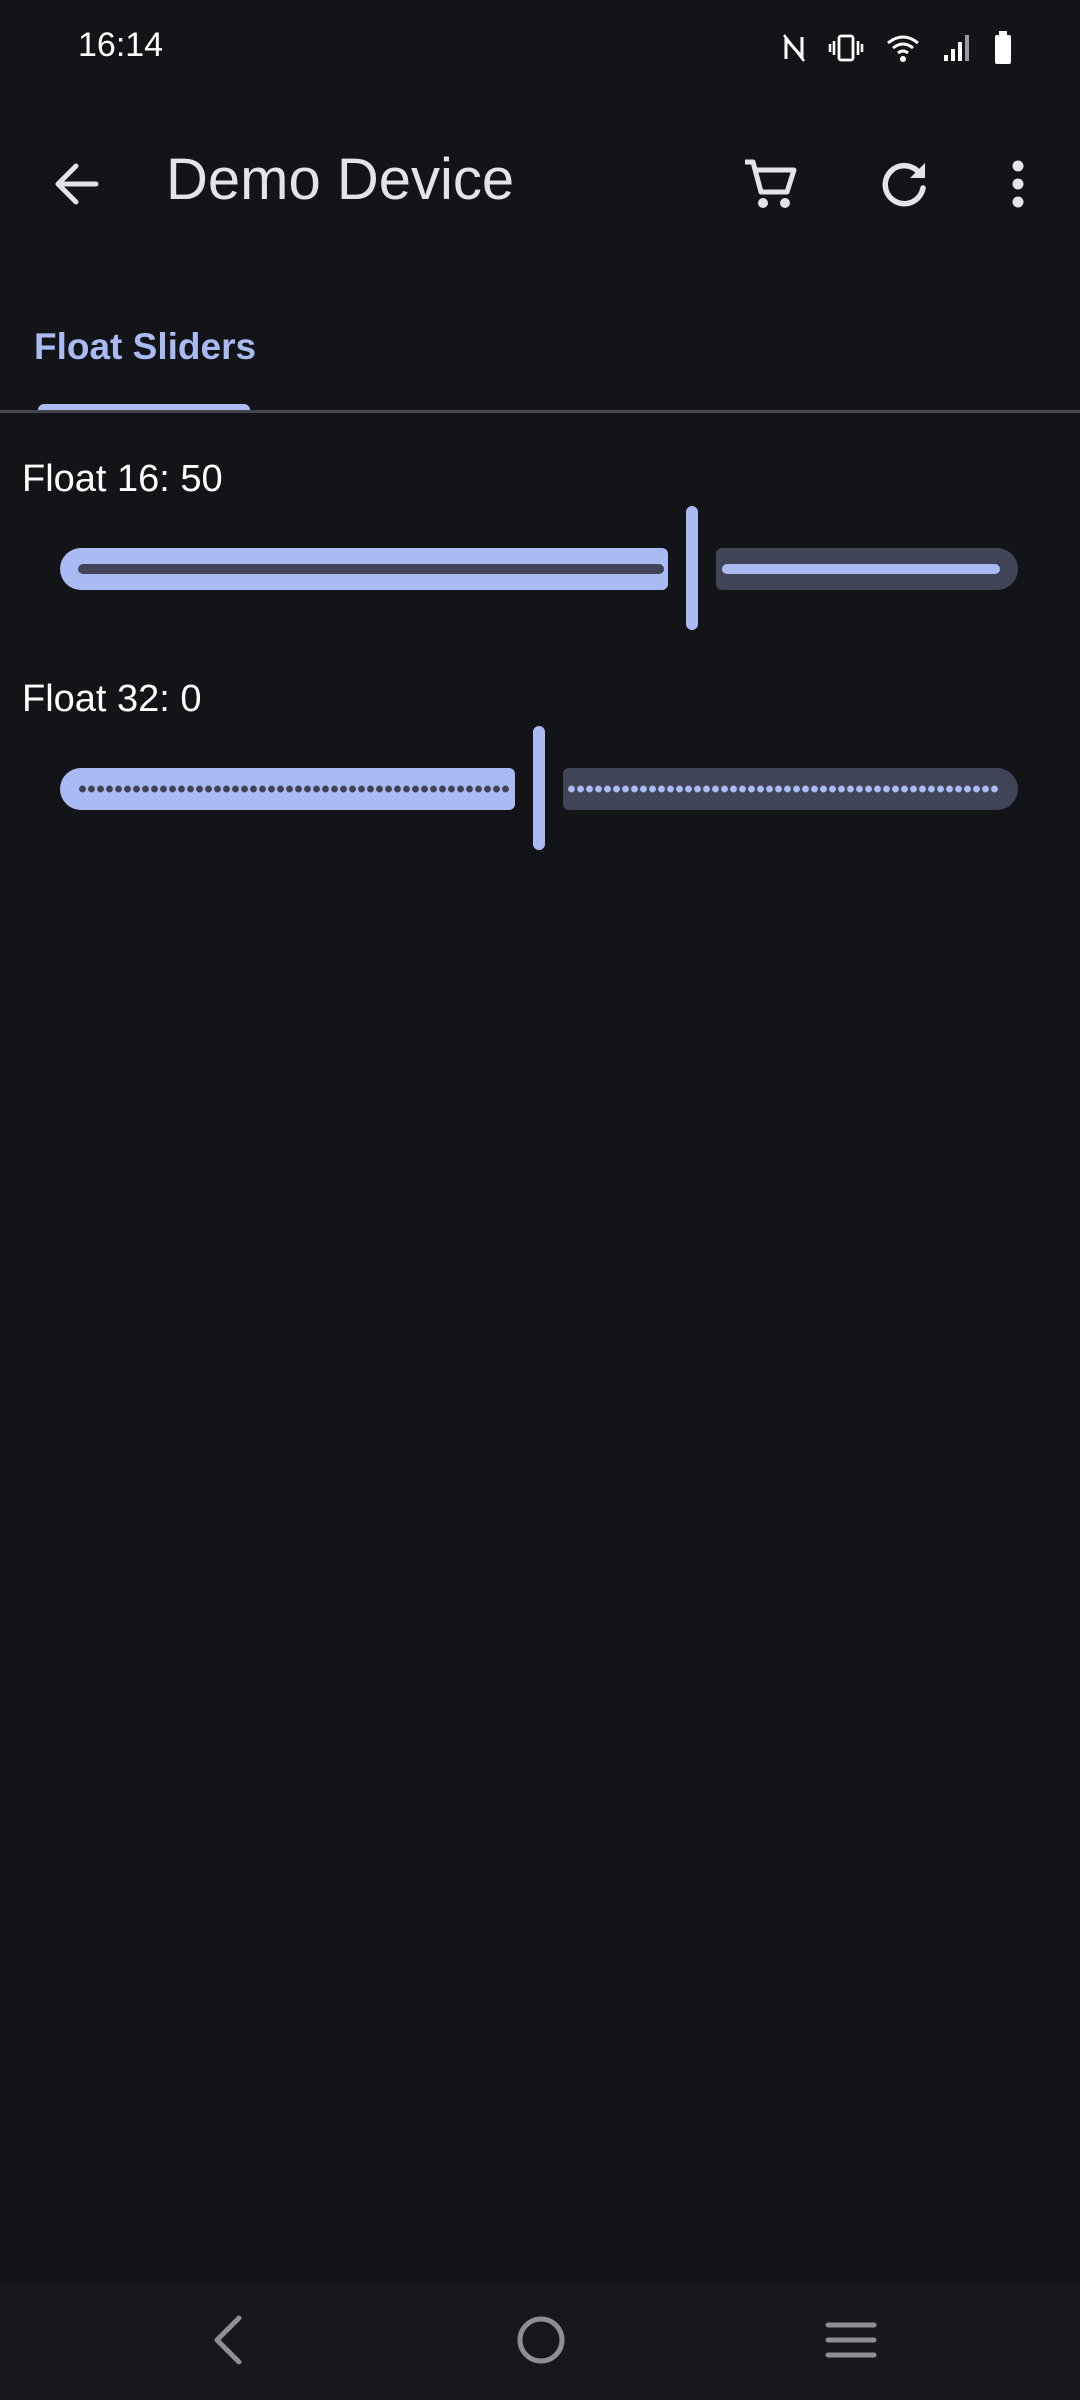  What do you see at coordinates (540, 411) in the screenshot?
I see `tab-divider` at bounding box center [540, 411].